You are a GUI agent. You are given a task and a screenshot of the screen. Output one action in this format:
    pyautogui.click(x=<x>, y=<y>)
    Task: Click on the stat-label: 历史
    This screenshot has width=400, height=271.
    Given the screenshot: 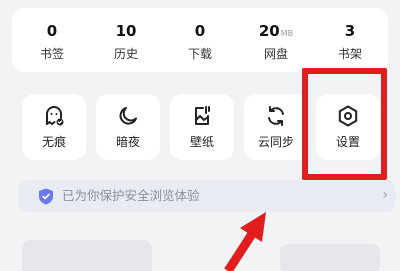 What is the action you would take?
    pyautogui.click(x=125, y=54)
    